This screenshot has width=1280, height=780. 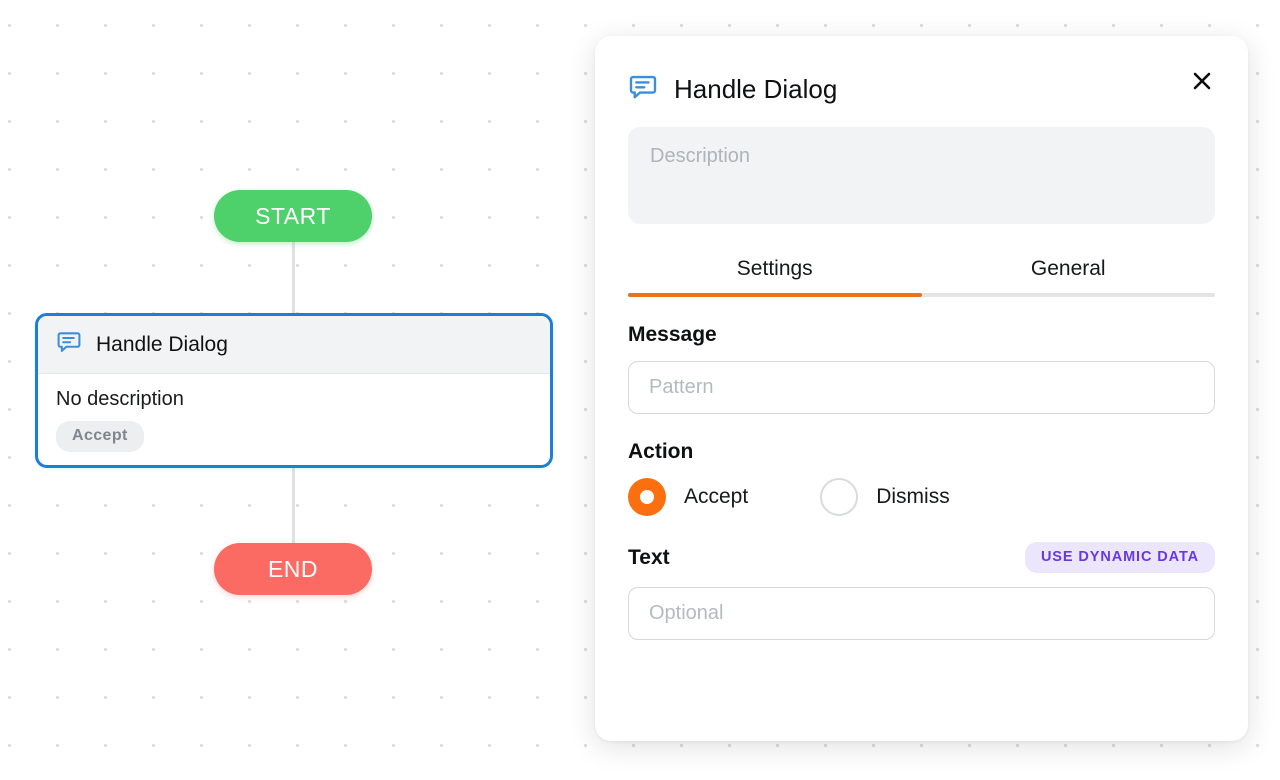 I want to click on start-node: START, so click(x=293, y=216).